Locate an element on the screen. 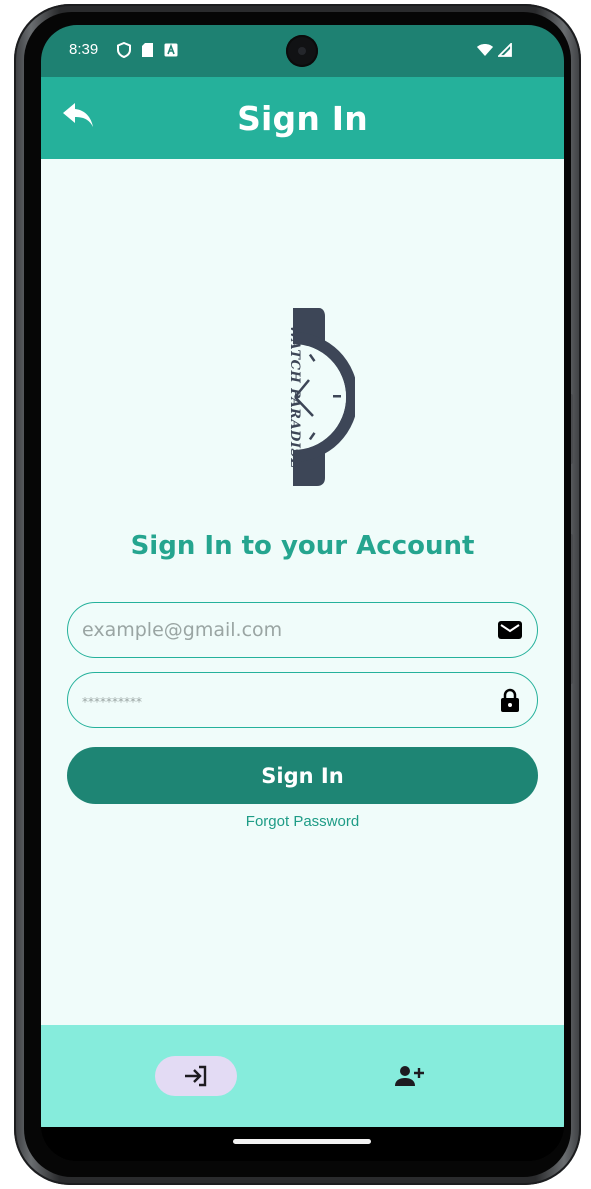 The width and height of the screenshot is (591, 1189). sign-in-button: Sign In is located at coordinates (302, 775).